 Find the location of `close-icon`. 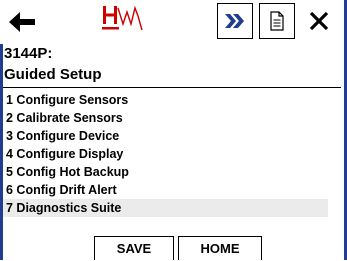

close-icon is located at coordinates (319, 21).